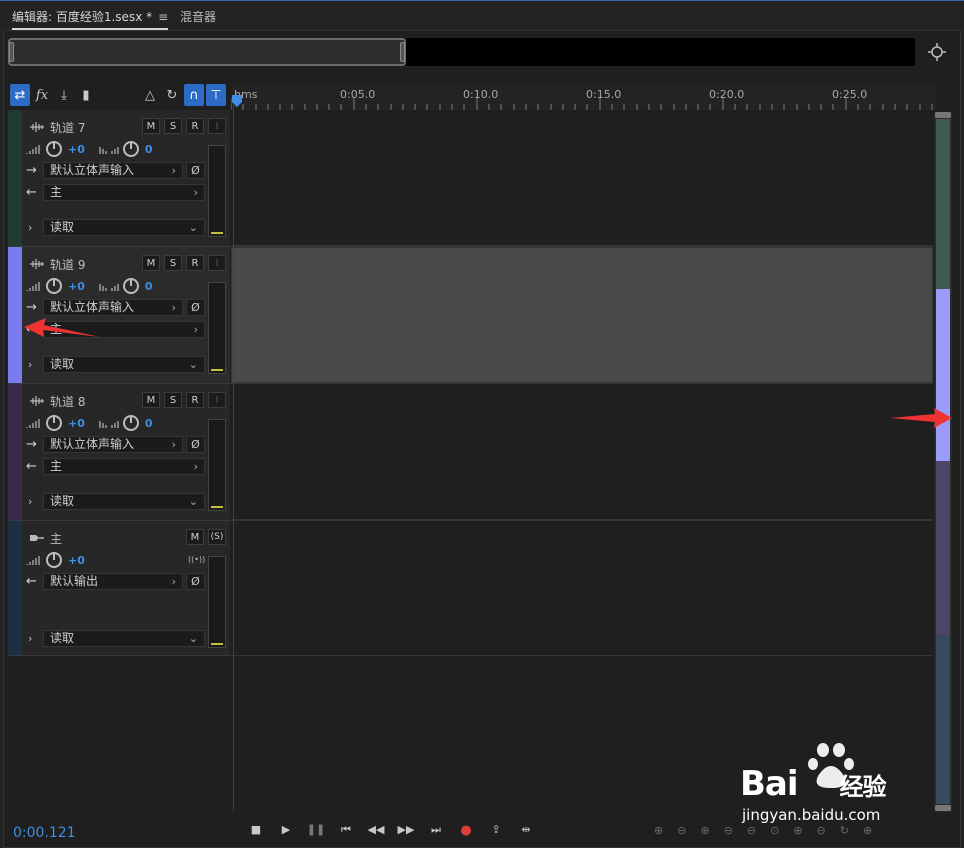 Image resolution: width=964 pixels, height=848 pixels. I want to click on fast-forward-icon: ▶▶, so click(406, 831).